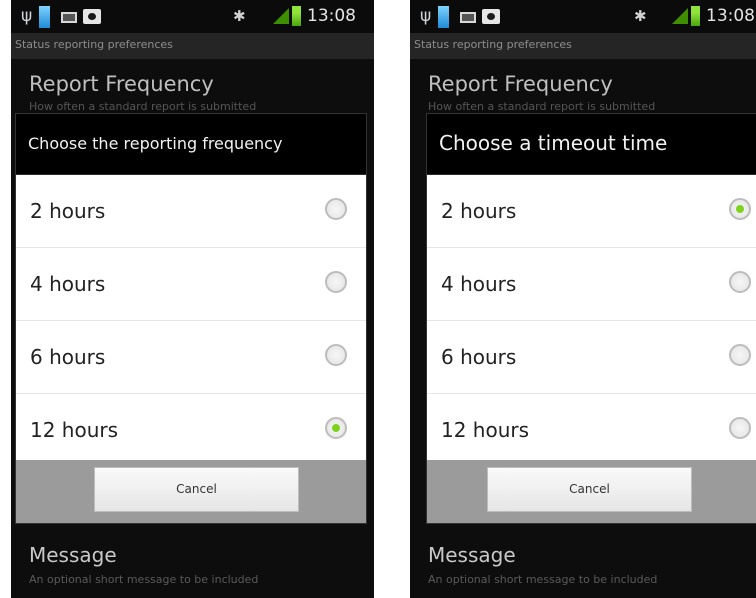  I want to click on dialog-header: Choose the reporting frequency, so click(191, 144).